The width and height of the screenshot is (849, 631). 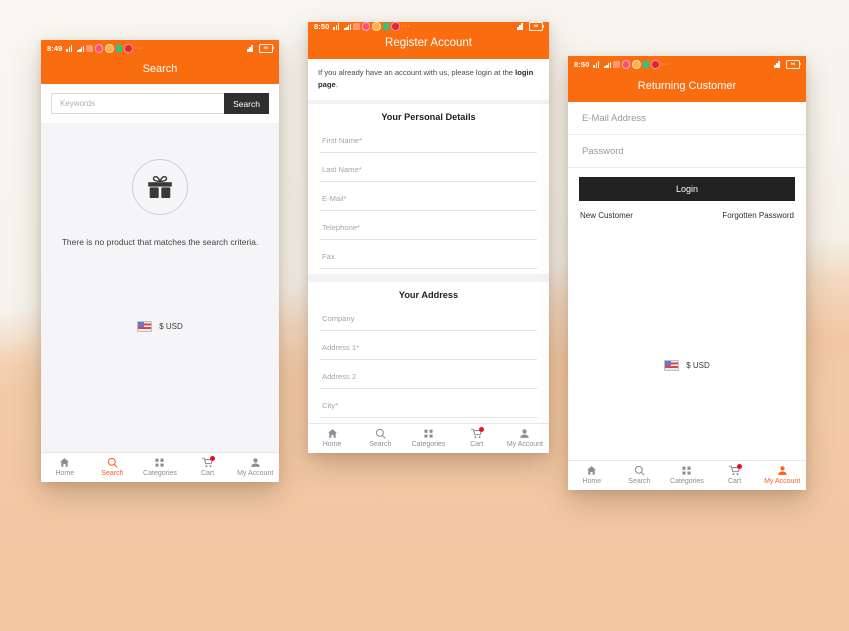 What do you see at coordinates (246, 103) in the screenshot?
I see `search-button: Search` at bounding box center [246, 103].